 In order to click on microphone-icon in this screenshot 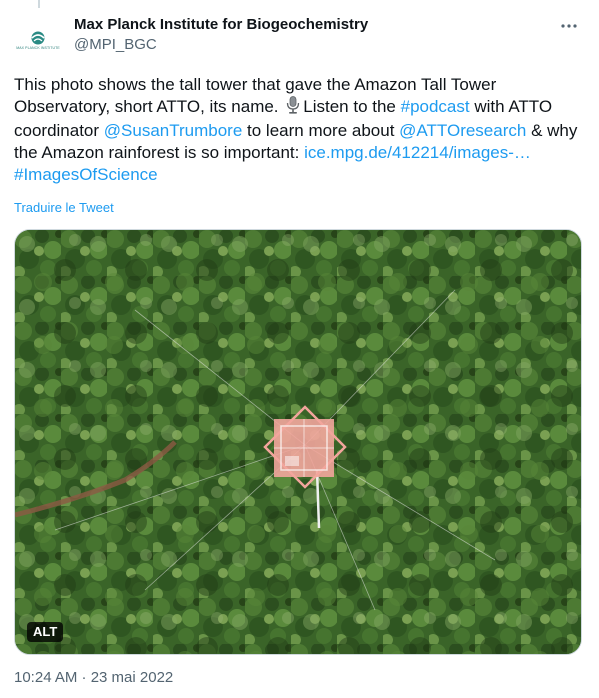, I will do `click(293, 108)`.